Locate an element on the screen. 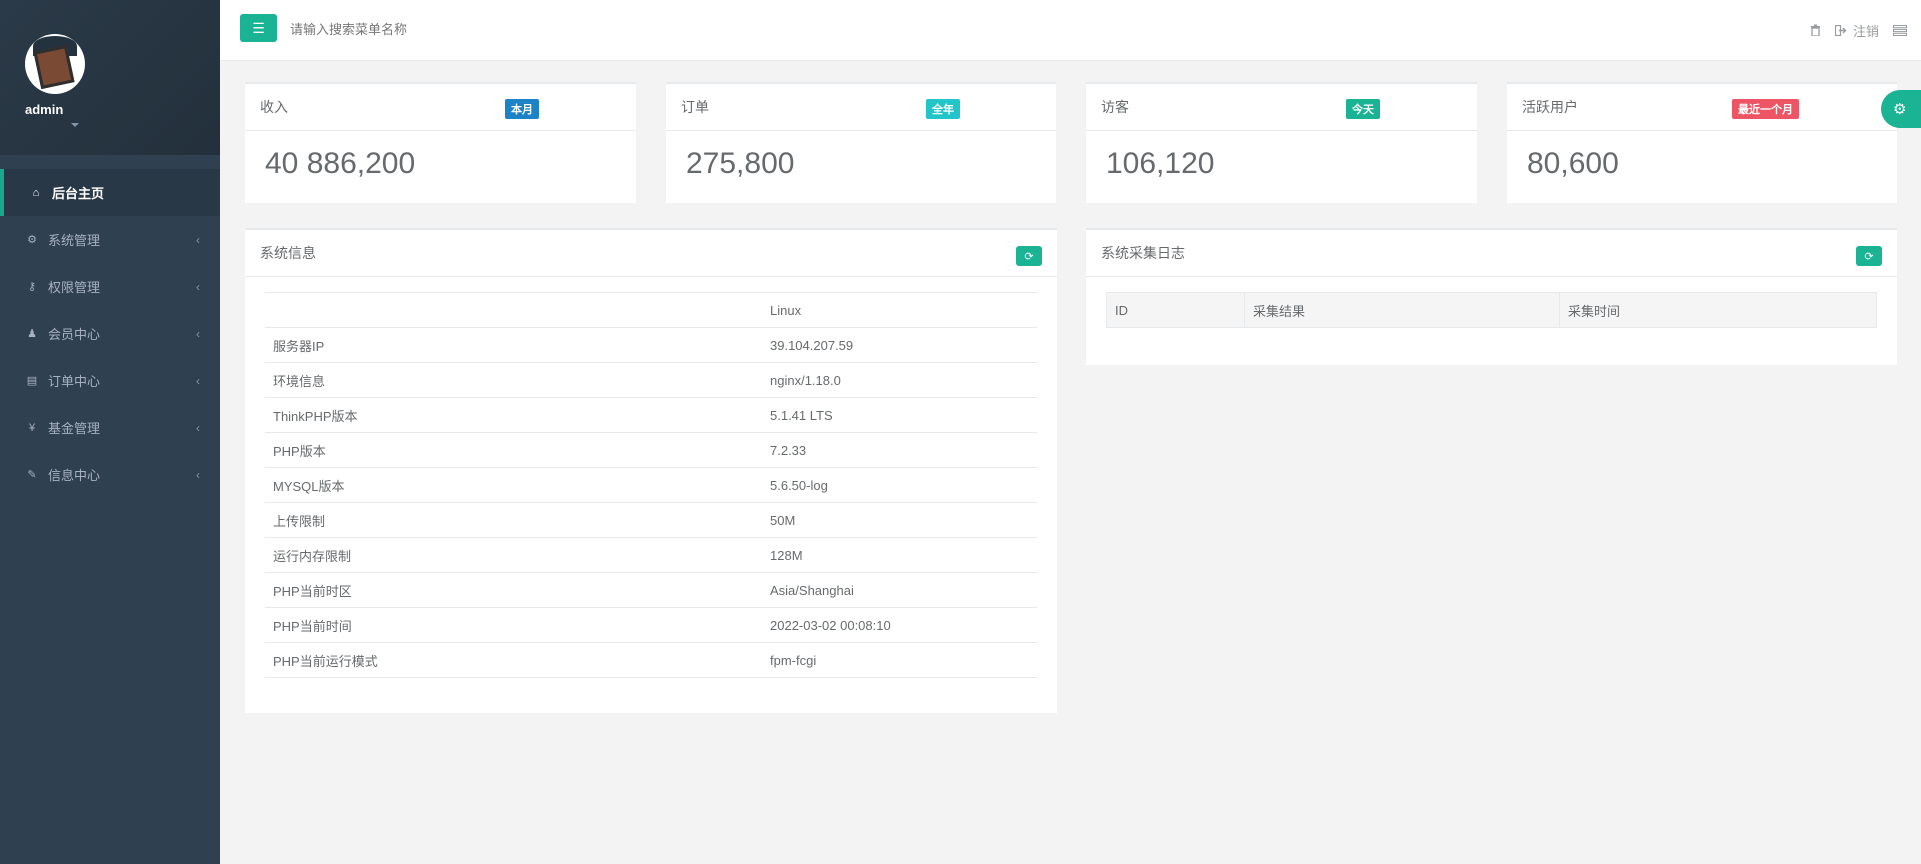 The image size is (1921, 864). stat-card-value: 80,600 is located at coordinates (1573, 163).